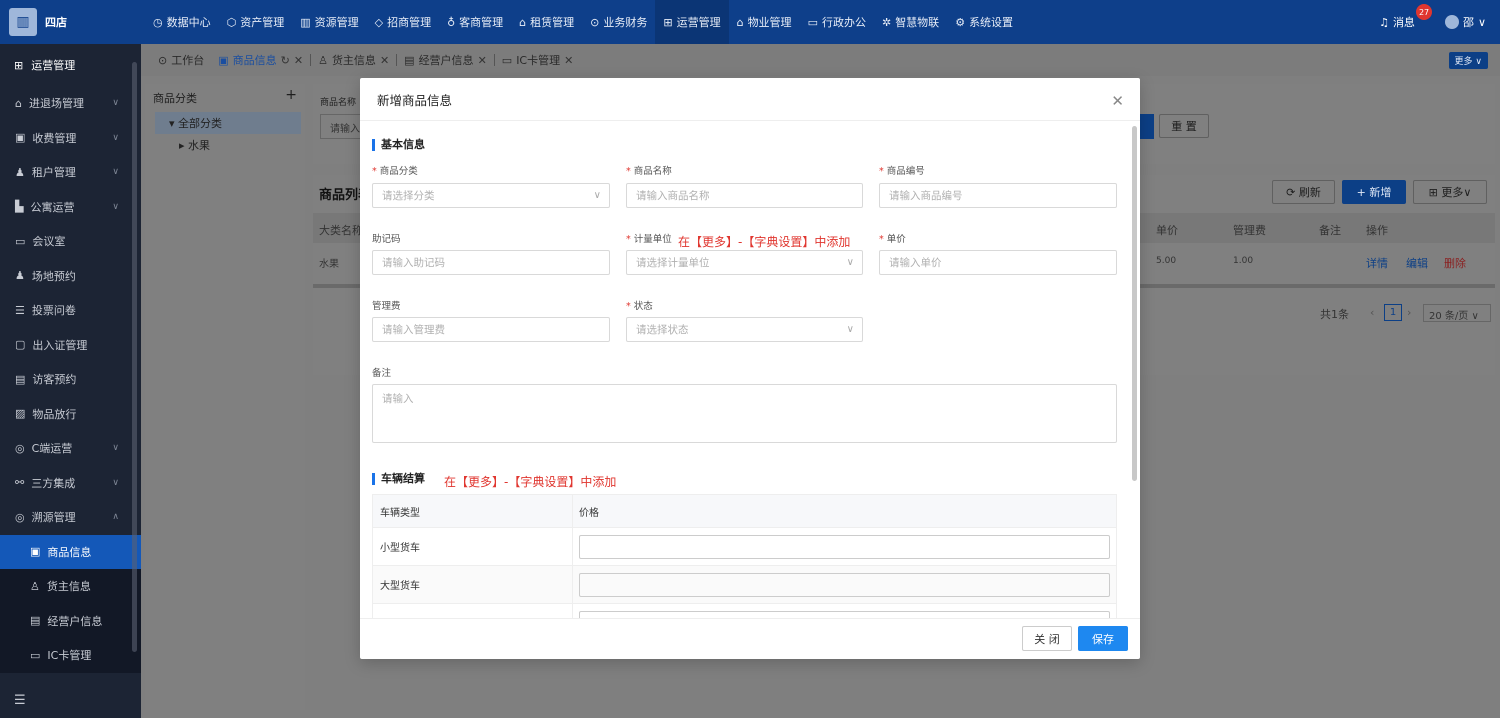 Image resolution: width=1500 pixels, height=718 pixels. I want to click on sidebar-item-6: ♟ 场地预约, so click(70, 276).